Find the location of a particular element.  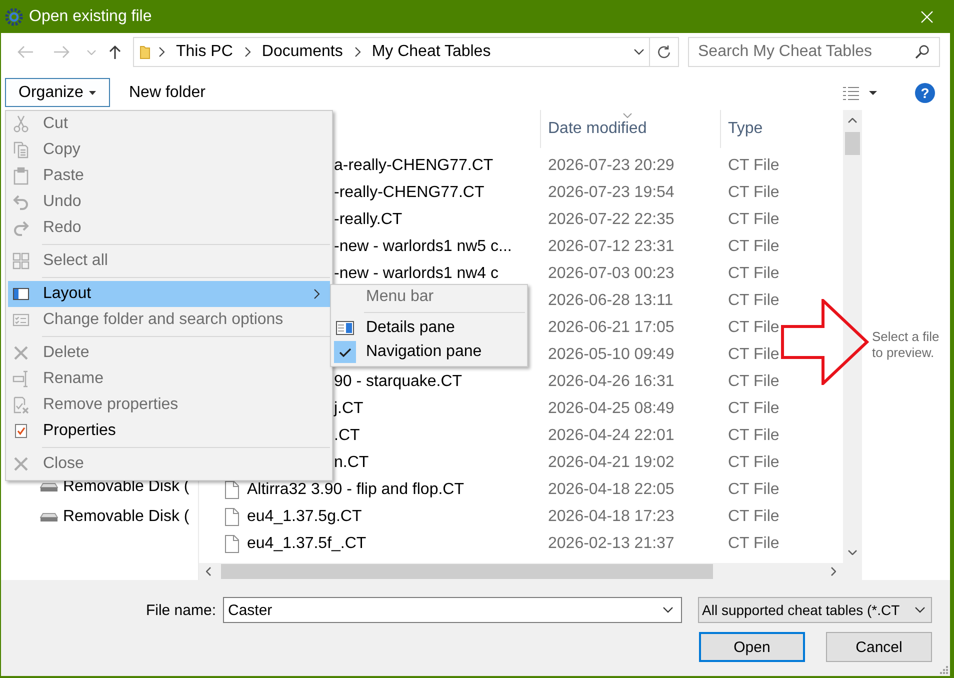

ticked-checkbox-icon is located at coordinates (21, 431).